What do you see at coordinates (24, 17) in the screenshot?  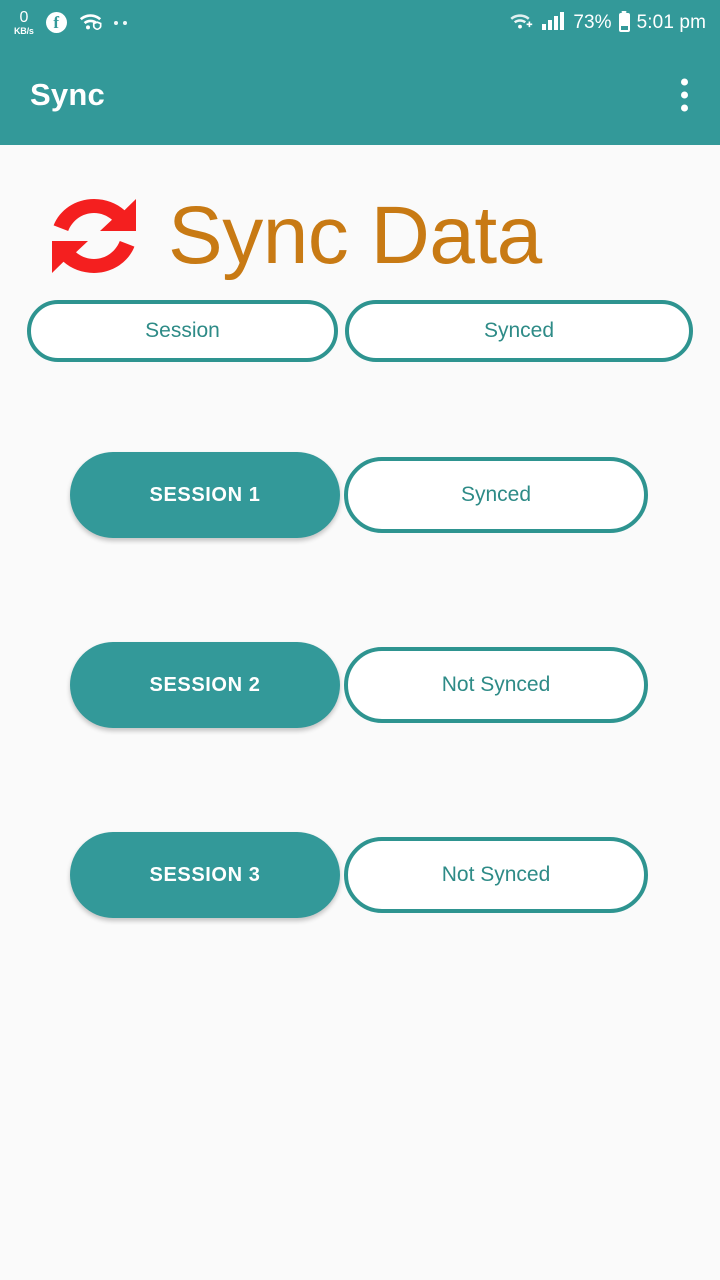 I see `network-speed-value: 0` at bounding box center [24, 17].